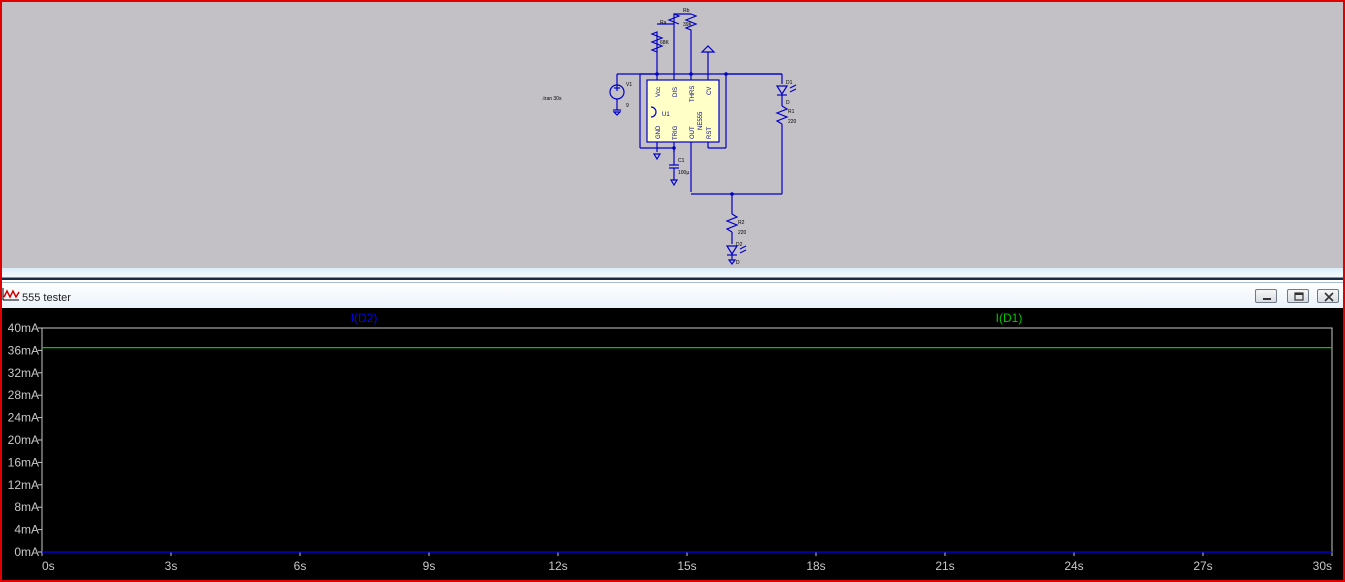 The image size is (1345, 582). What do you see at coordinates (1009, 318) in the screenshot?
I see `legend-entry-i-d1: I(D1)` at bounding box center [1009, 318].